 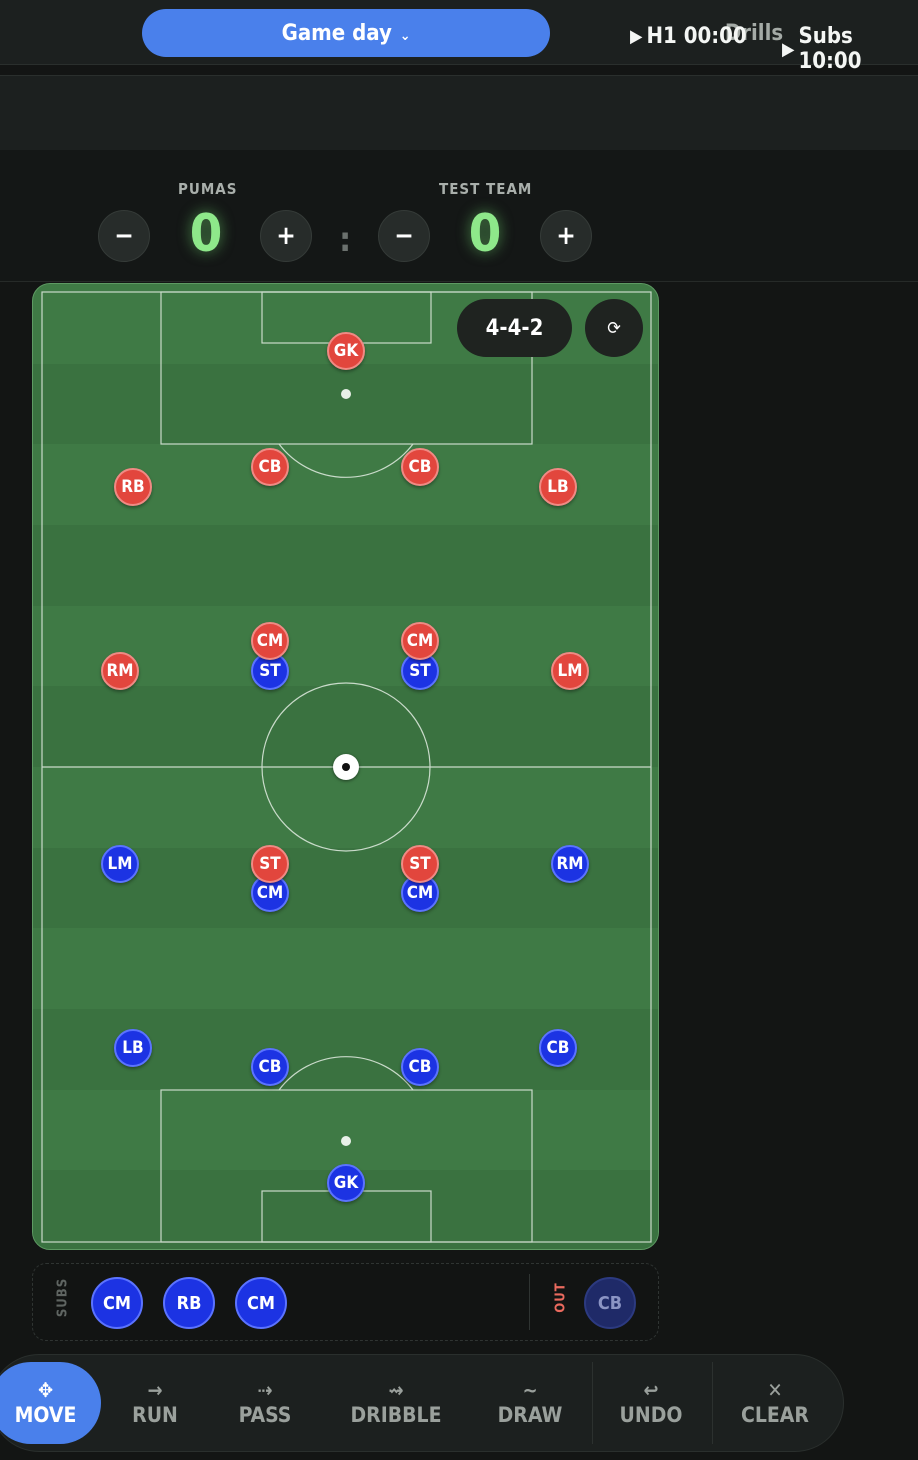 I want to click on blue-player-lm: LM, so click(x=120, y=864).